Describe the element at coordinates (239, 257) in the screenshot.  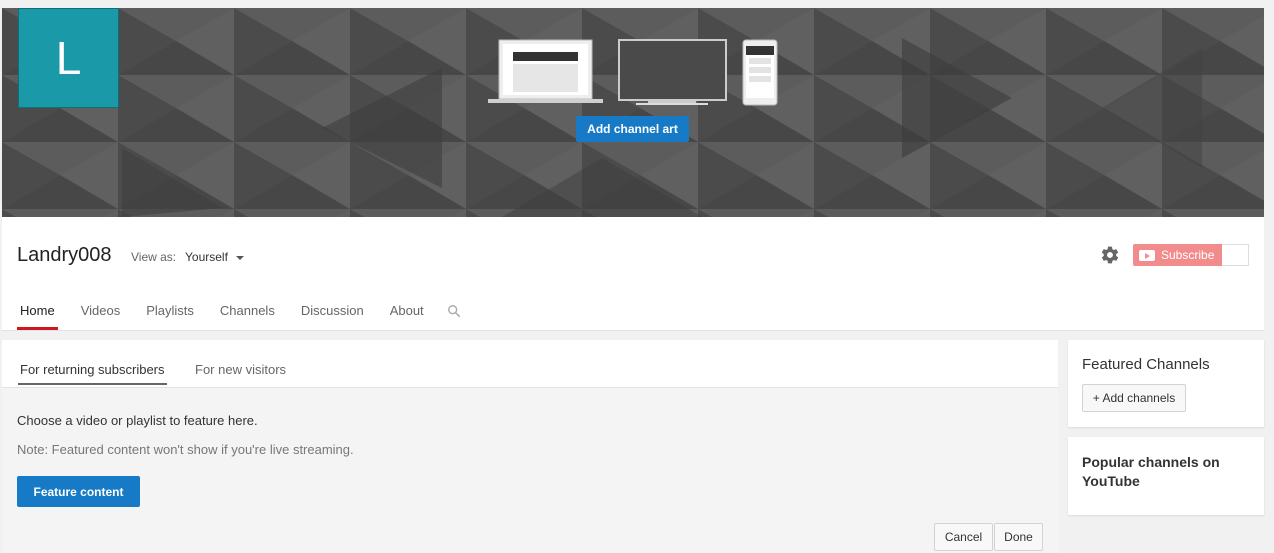
I see `caret-down-icon` at that location.